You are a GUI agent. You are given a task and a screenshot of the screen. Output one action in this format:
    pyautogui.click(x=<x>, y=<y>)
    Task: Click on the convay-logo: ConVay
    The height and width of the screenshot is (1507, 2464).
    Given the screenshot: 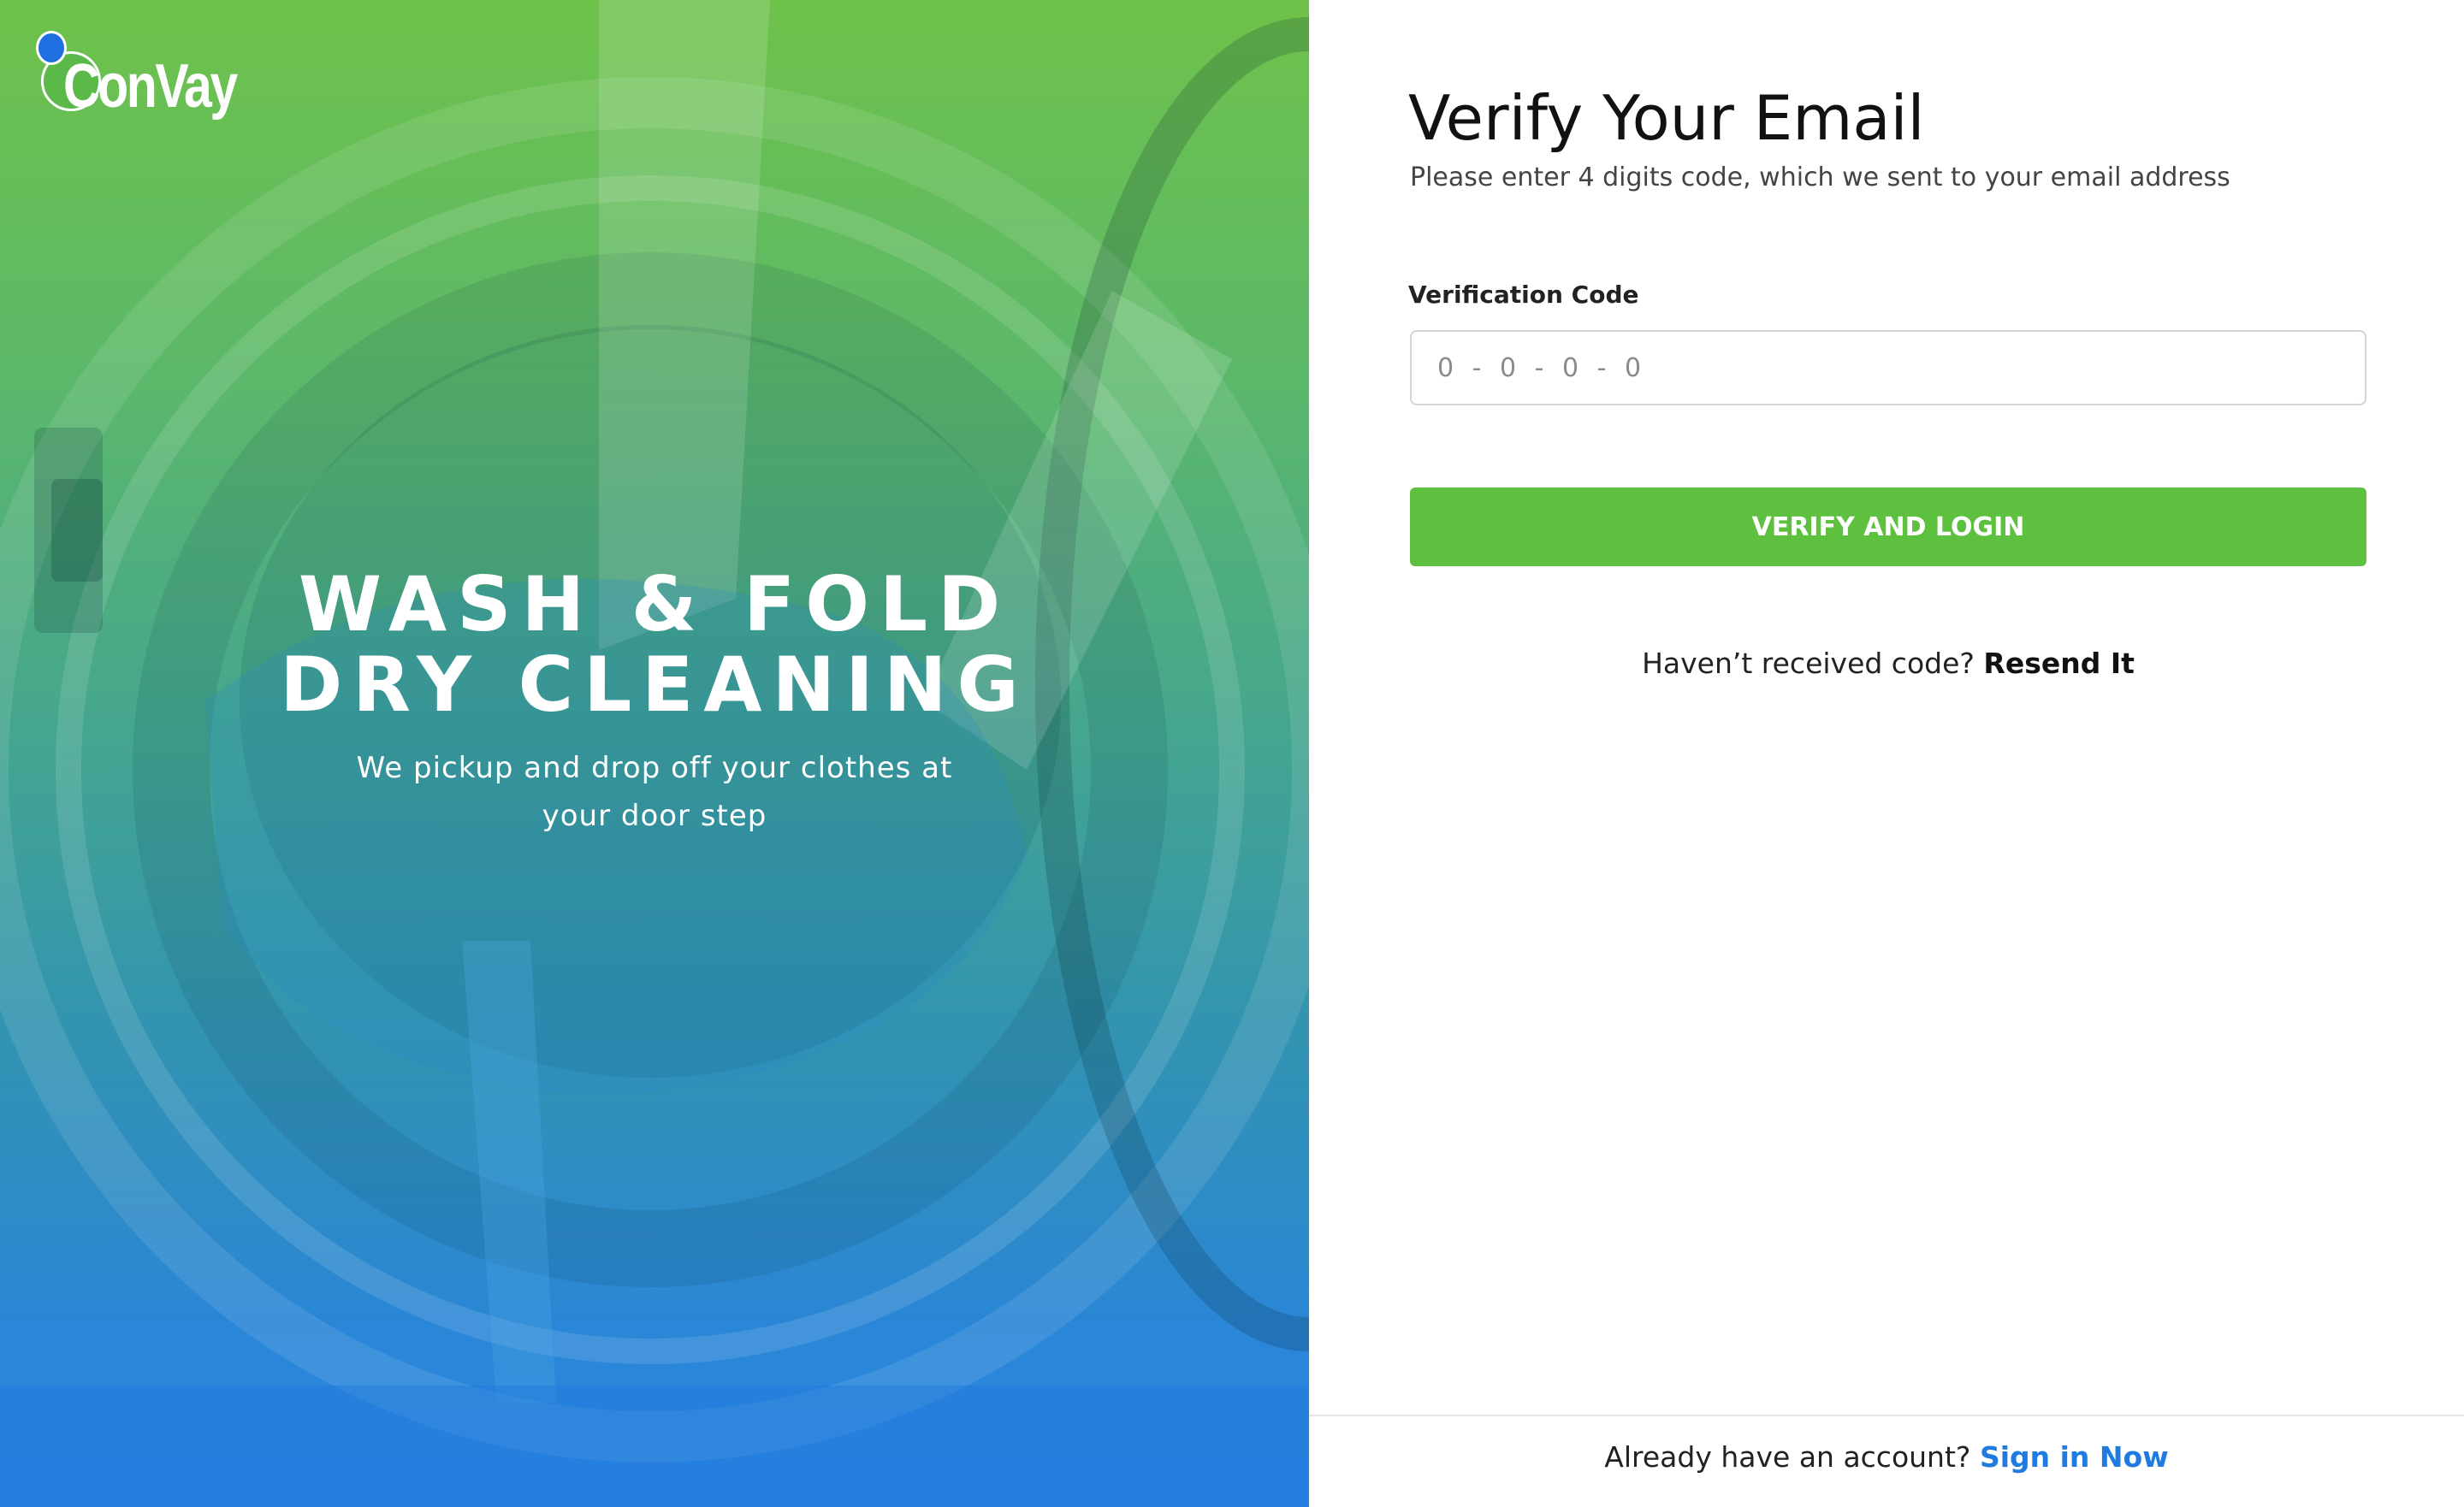 What is the action you would take?
    pyautogui.click(x=144, y=73)
    